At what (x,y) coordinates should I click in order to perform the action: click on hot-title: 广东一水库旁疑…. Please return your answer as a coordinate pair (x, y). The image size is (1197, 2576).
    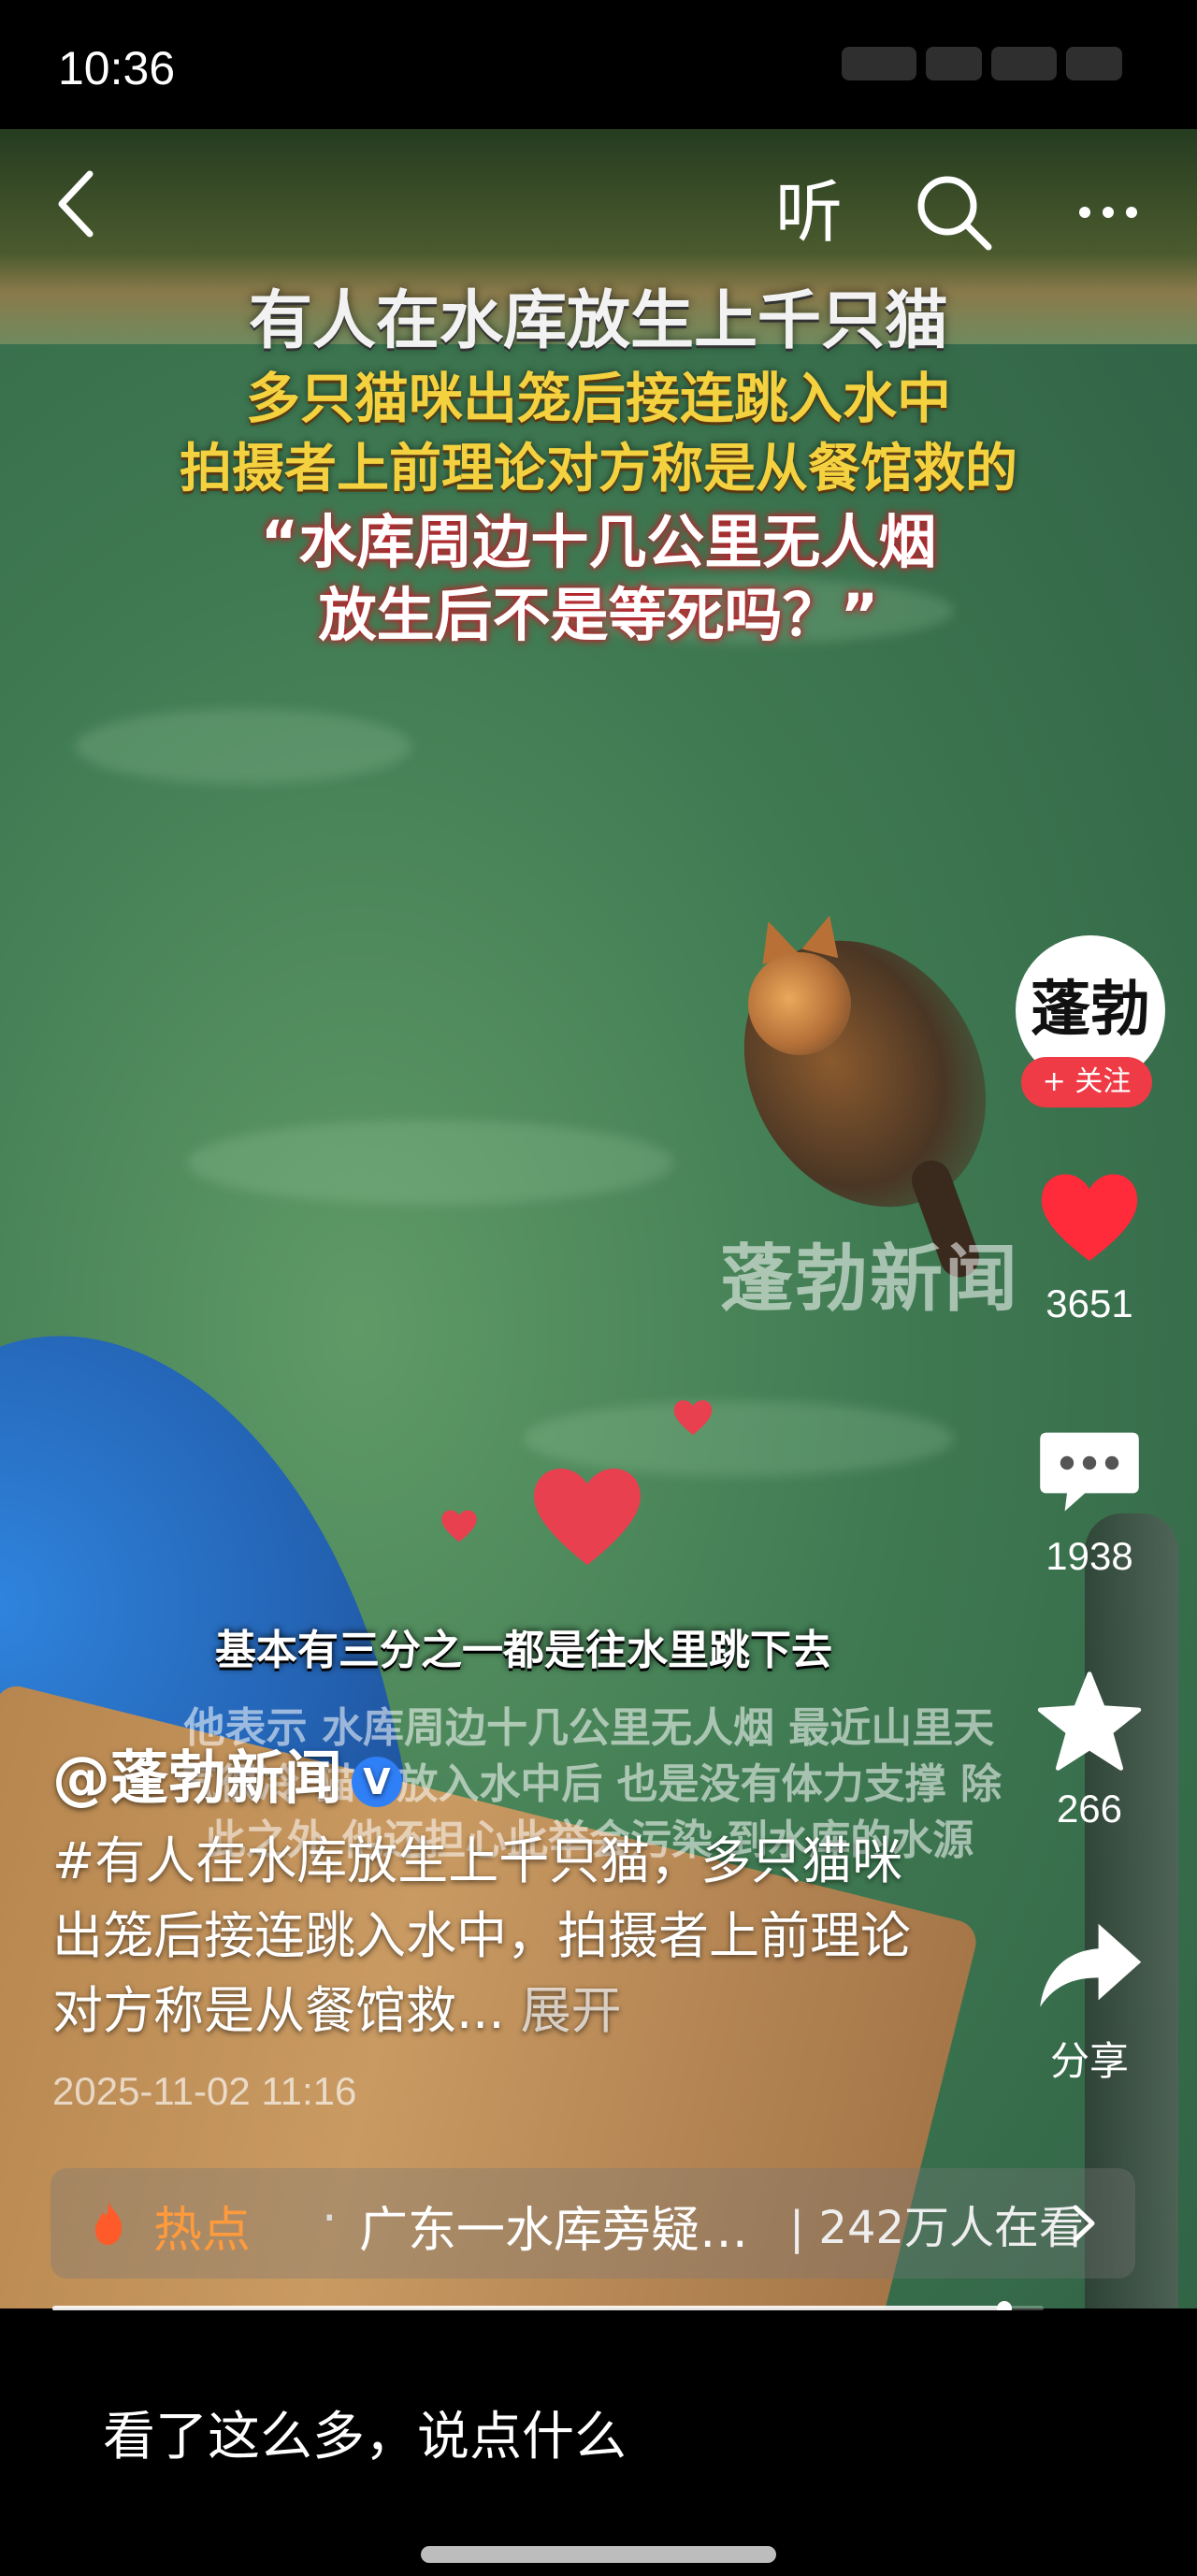
    Looking at the image, I should click on (554, 2231).